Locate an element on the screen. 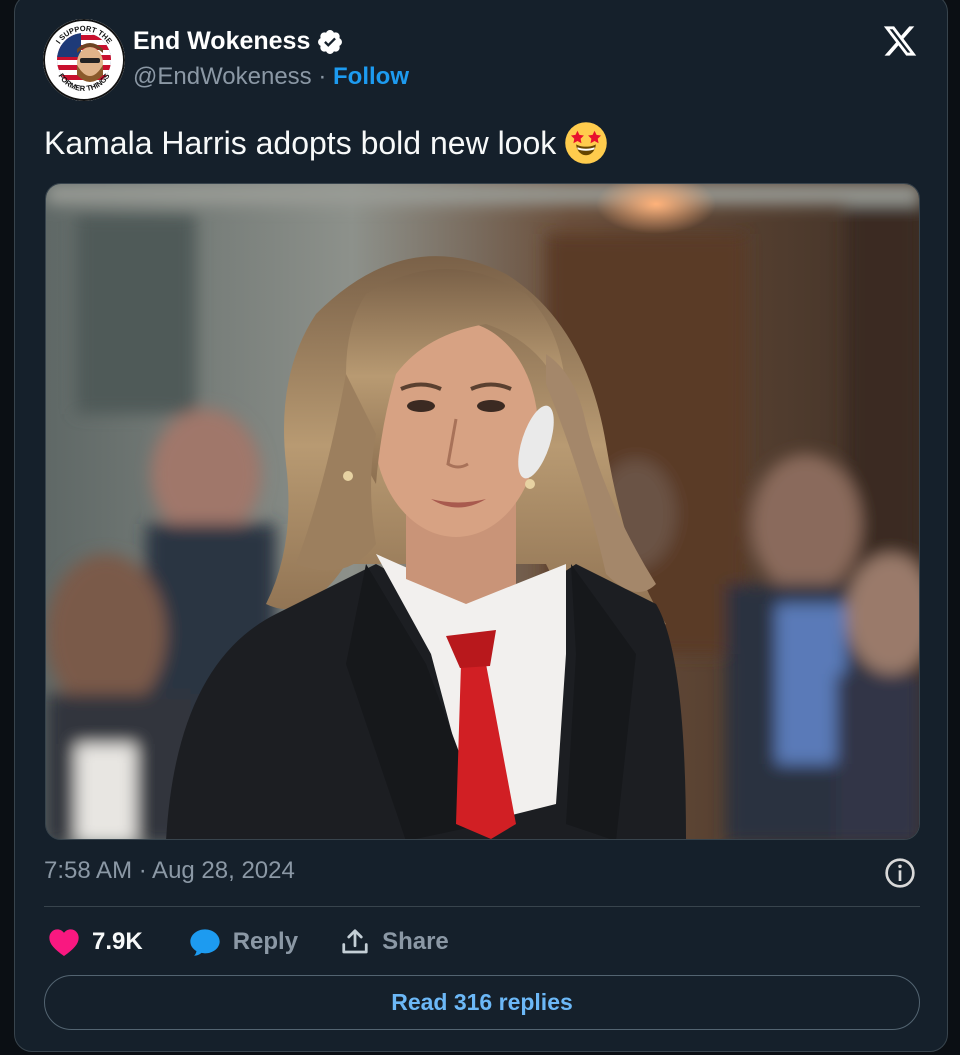 The image size is (960, 1055). author-name-text: End Wokeness is located at coordinates (222, 41).